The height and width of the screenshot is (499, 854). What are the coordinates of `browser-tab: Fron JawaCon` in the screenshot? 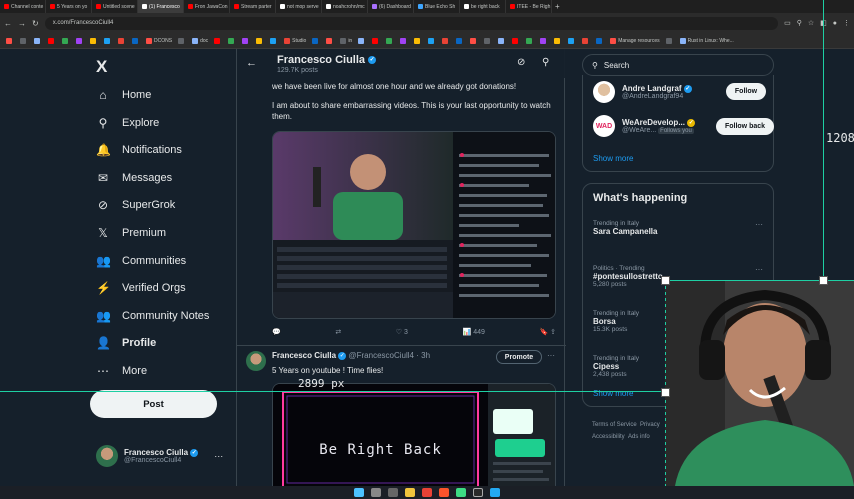 It's located at (207, 6).